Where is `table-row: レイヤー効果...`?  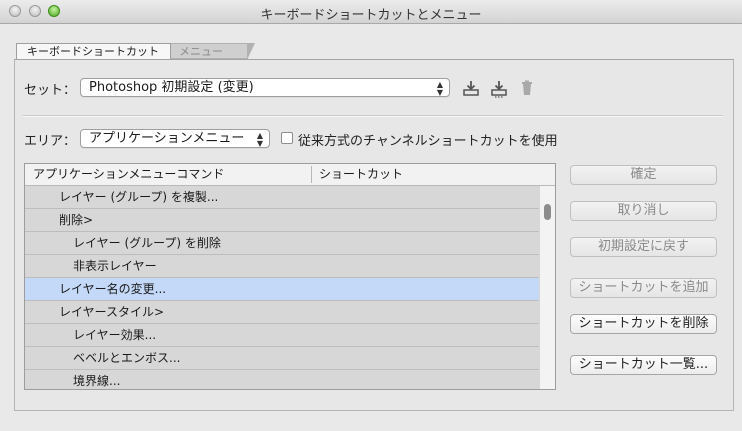 table-row: レイヤー効果... is located at coordinates (282, 335).